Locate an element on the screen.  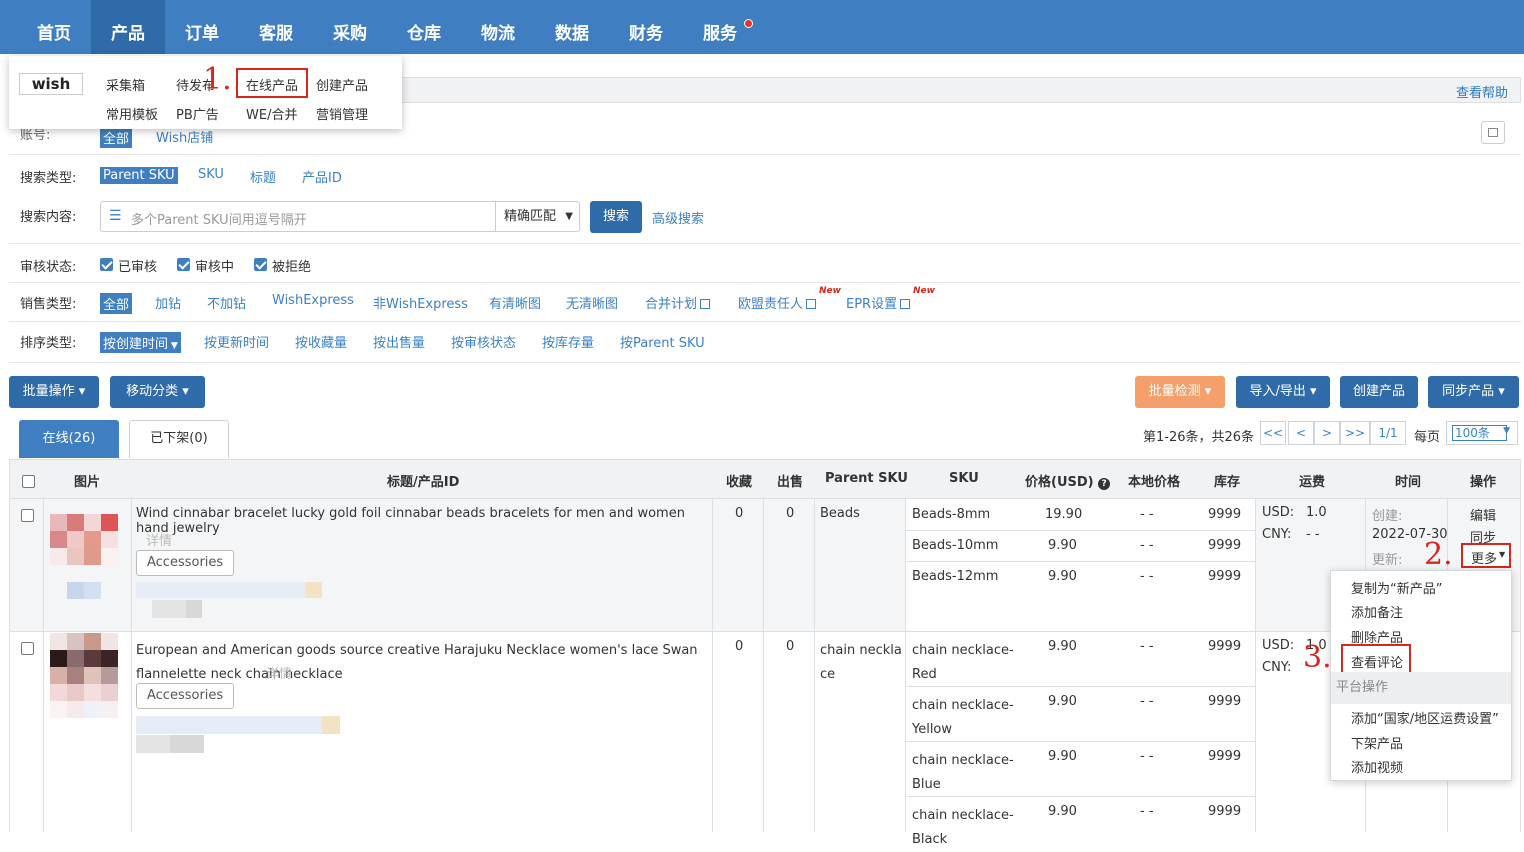
shipping-cny-label: CNY: is located at coordinates (1277, 667).